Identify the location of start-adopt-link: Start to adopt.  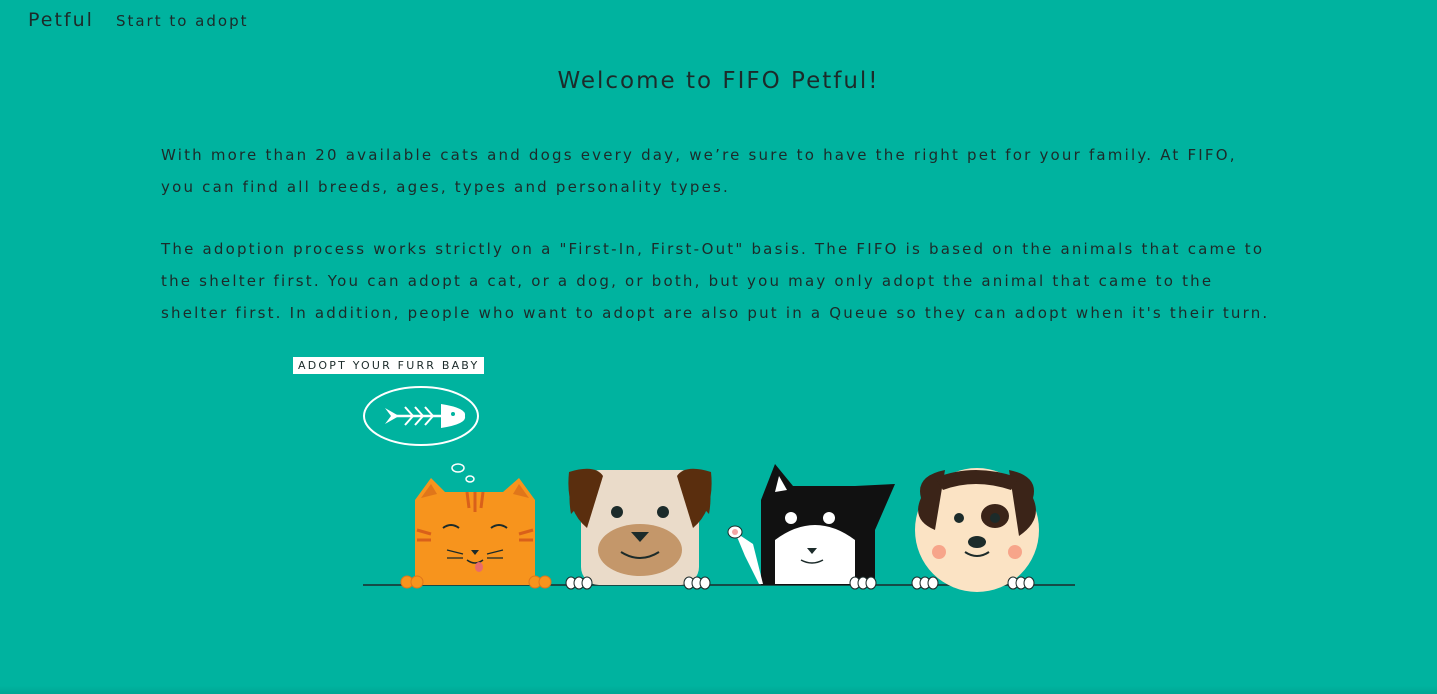
(182, 21).